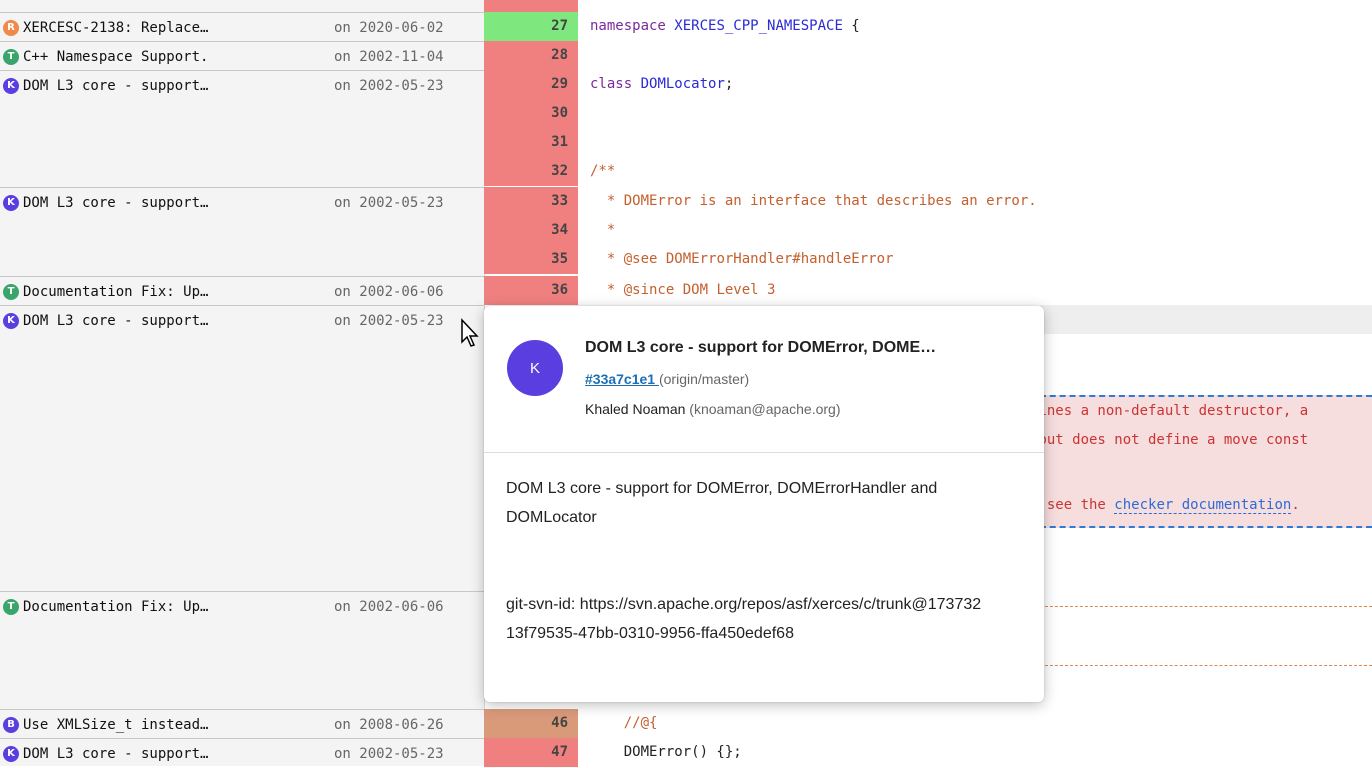 The image size is (1372, 768). What do you see at coordinates (531, 113) in the screenshot?
I see `line-number: 30` at bounding box center [531, 113].